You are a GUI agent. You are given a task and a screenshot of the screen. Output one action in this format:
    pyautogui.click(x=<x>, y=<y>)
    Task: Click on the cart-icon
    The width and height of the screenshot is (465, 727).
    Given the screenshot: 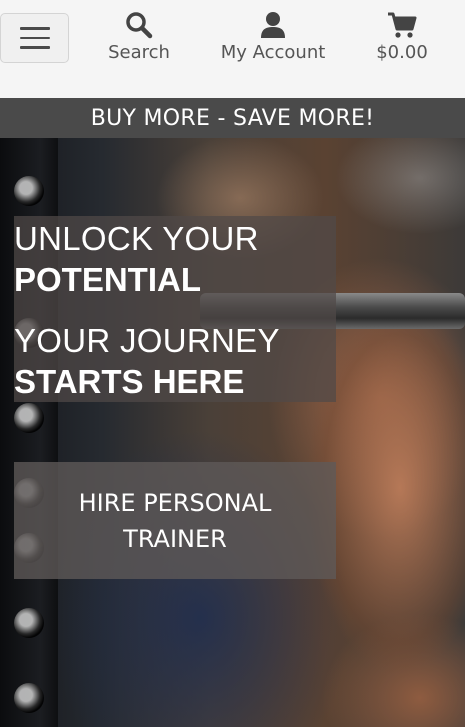 What is the action you would take?
    pyautogui.click(x=402, y=25)
    